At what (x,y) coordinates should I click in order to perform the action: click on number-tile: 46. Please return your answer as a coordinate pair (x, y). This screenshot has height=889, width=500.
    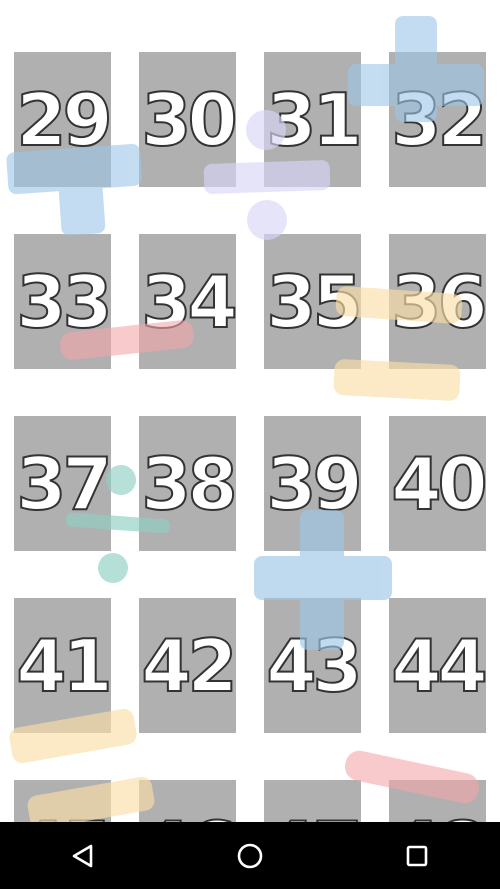
    Looking at the image, I should click on (189, 801).